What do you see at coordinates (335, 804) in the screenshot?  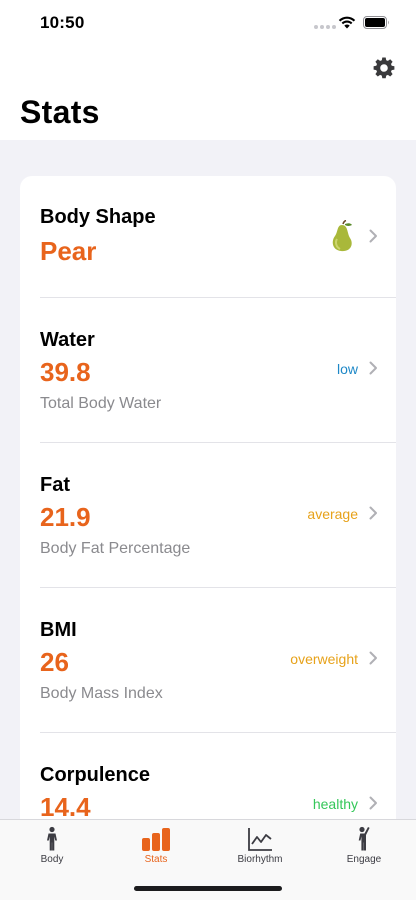 I see `stat-status: healthy` at bounding box center [335, 804].